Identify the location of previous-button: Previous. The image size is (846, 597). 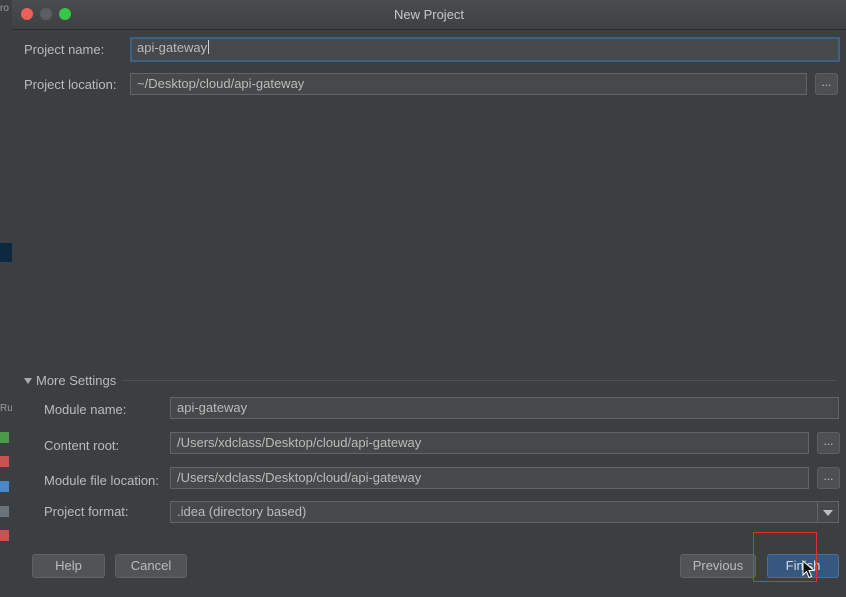
(718, 566).